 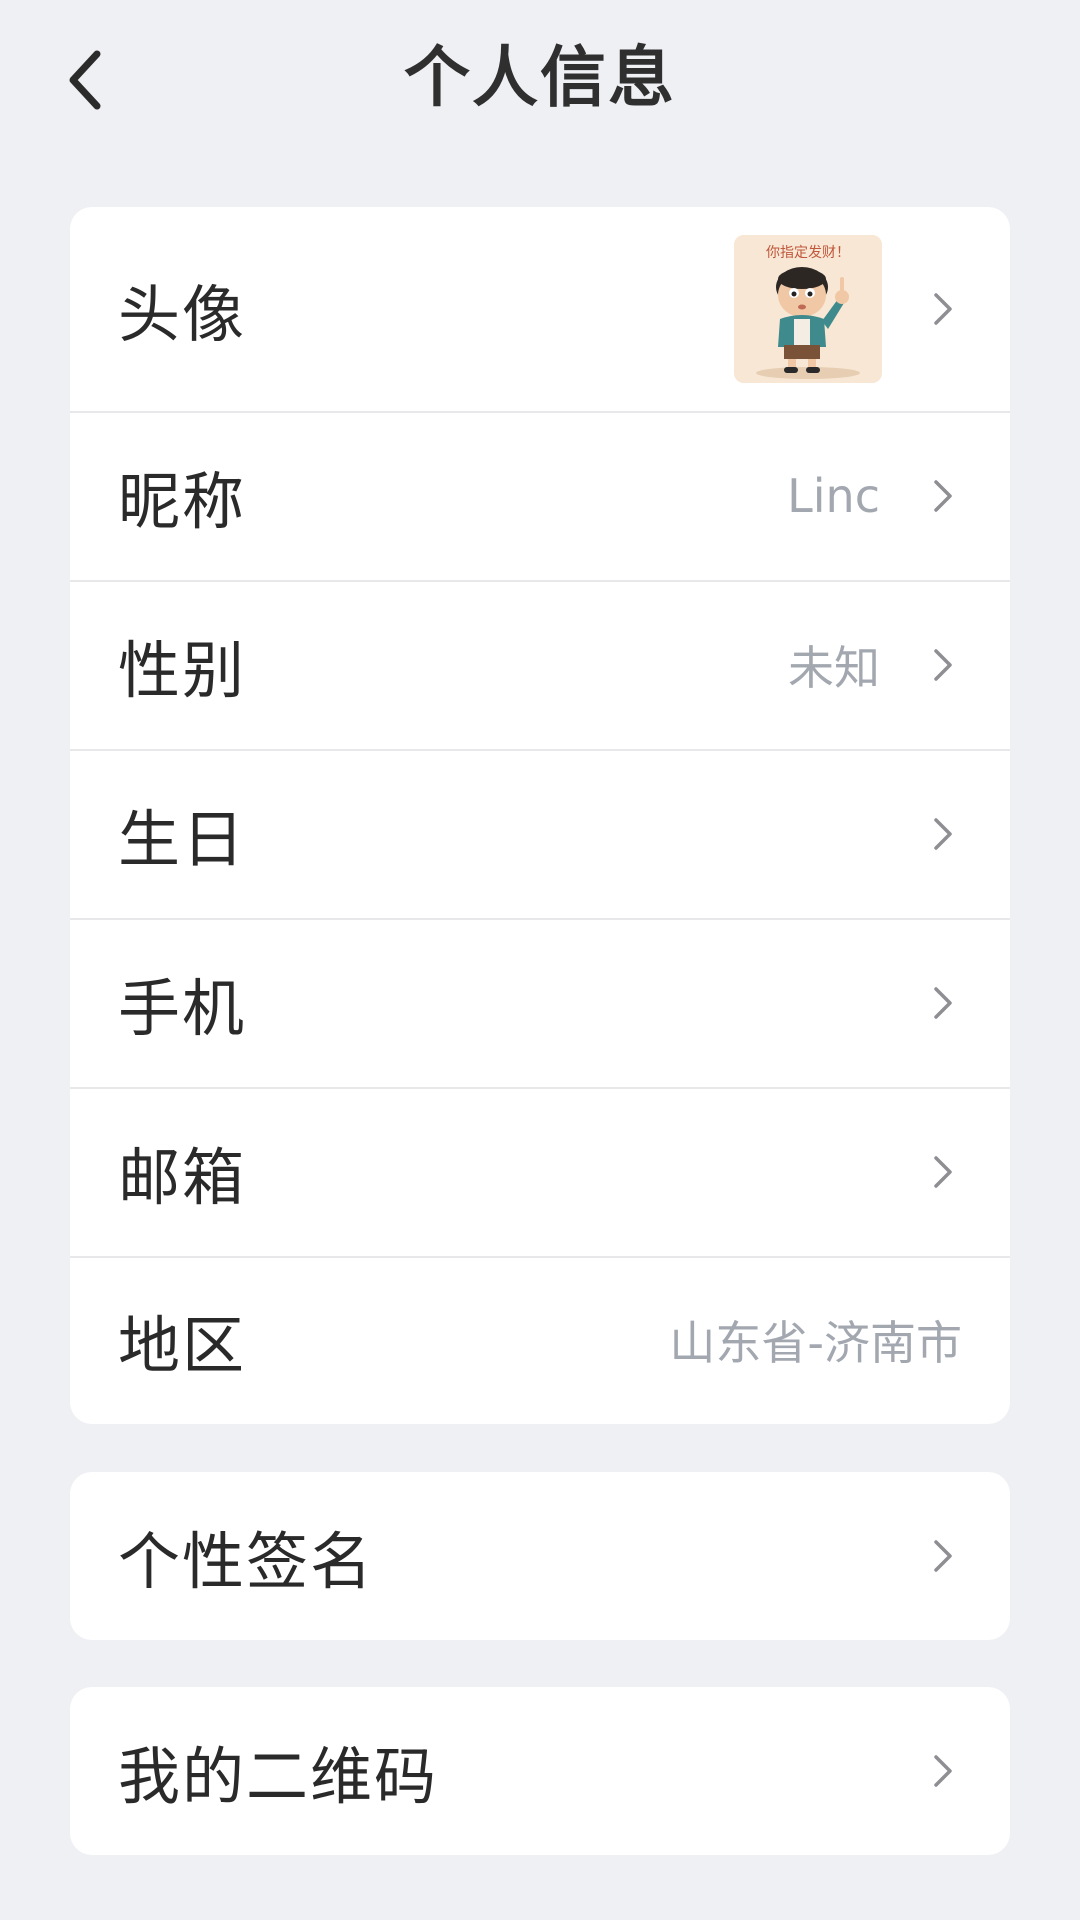 I want to click on phone-label: 手机, so click(x=182, y=1008).